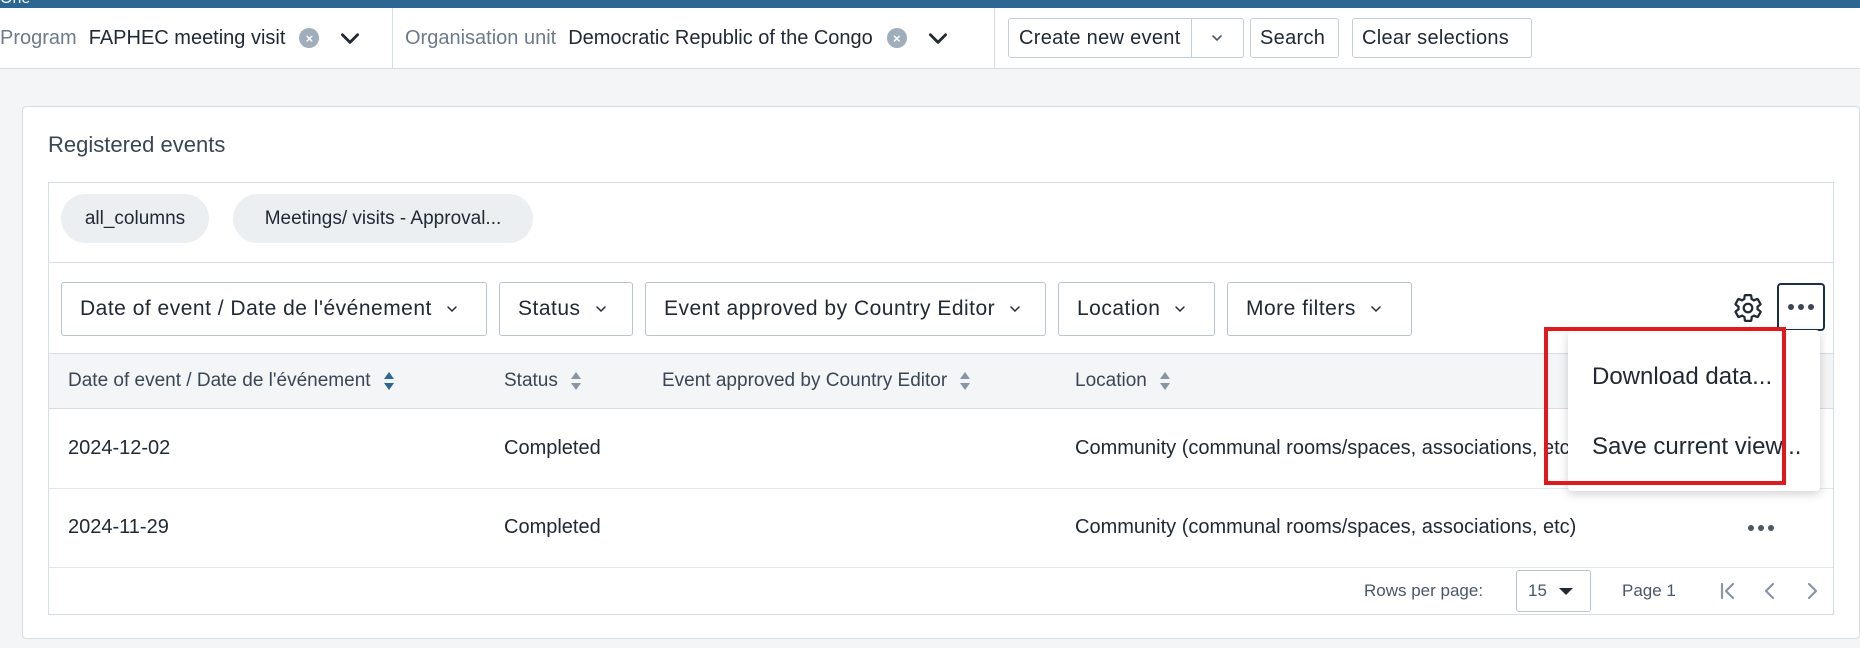  What do you see at coordinates (256, 308) in the screenshot?
I see `filter-label: Date of event / Date de l'événement` at bounding box center [256, 308].